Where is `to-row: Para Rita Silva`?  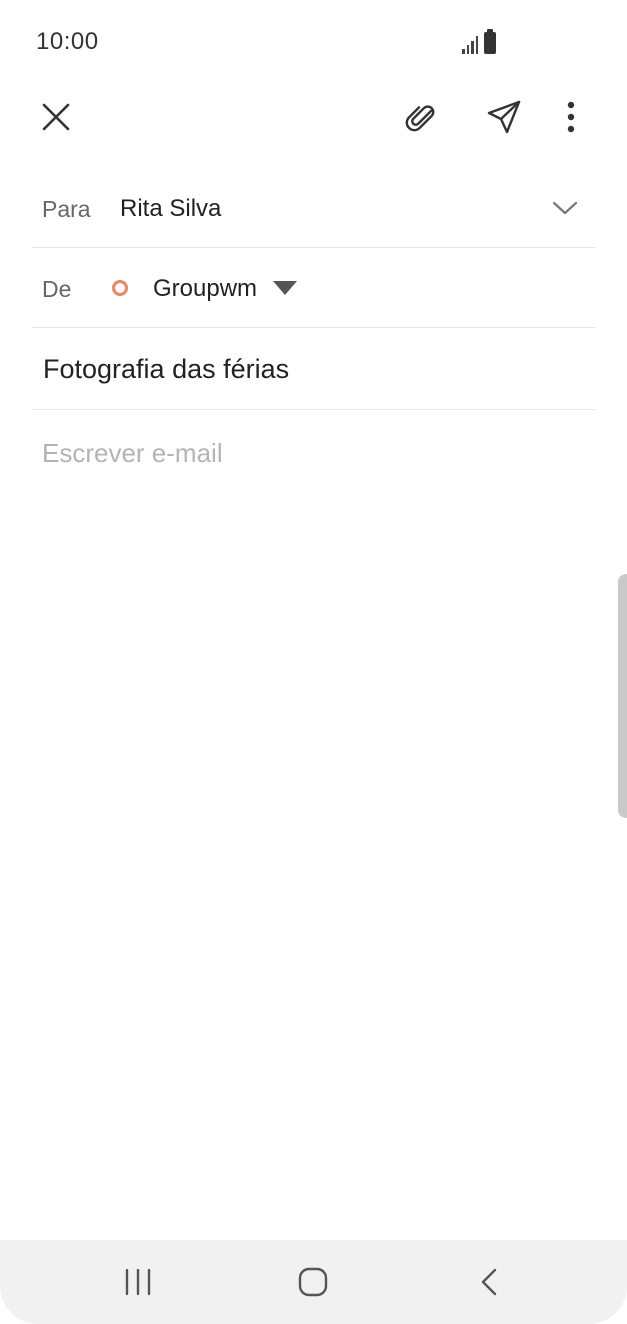
to-row: Para Rita Silva is located at coordinates (314, 208).